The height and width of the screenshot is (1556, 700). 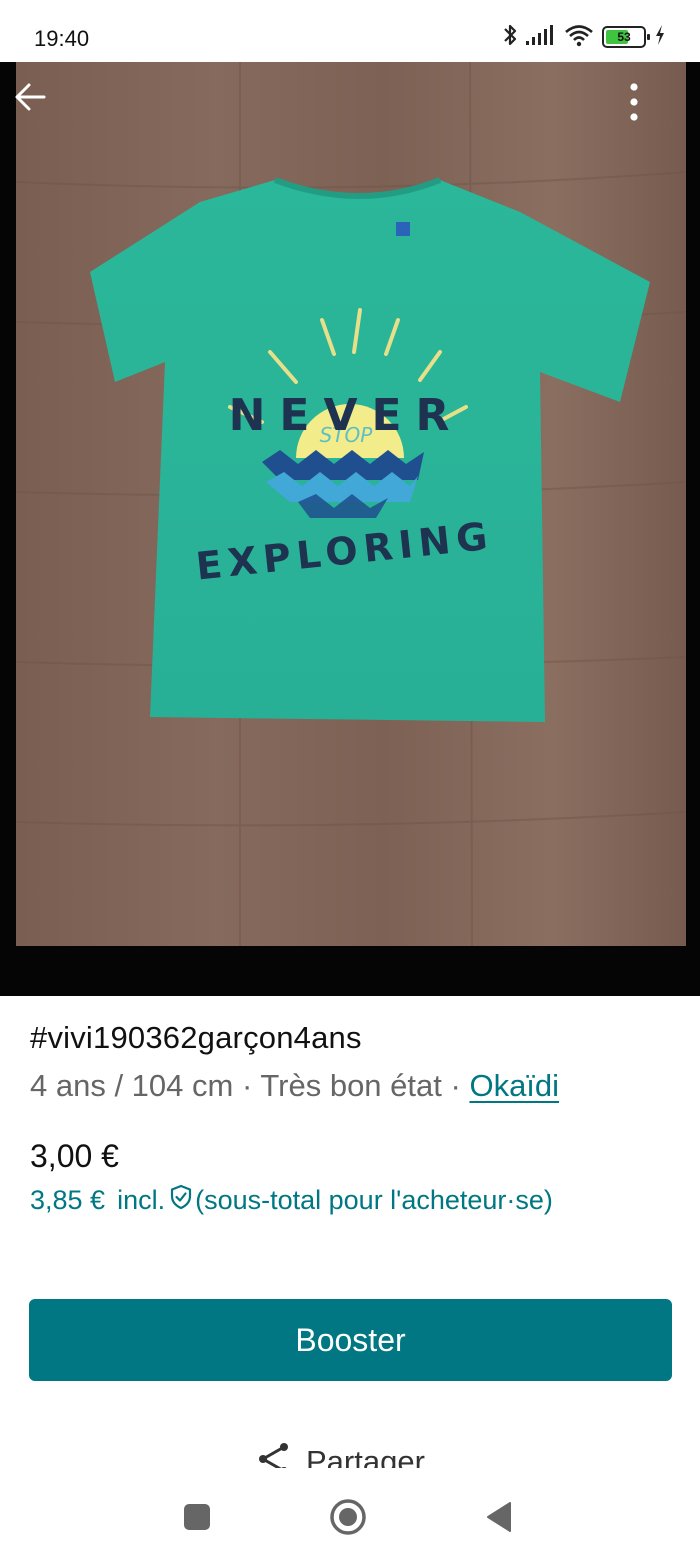 I want to click on signal-icon, so click(x=541, y=37).